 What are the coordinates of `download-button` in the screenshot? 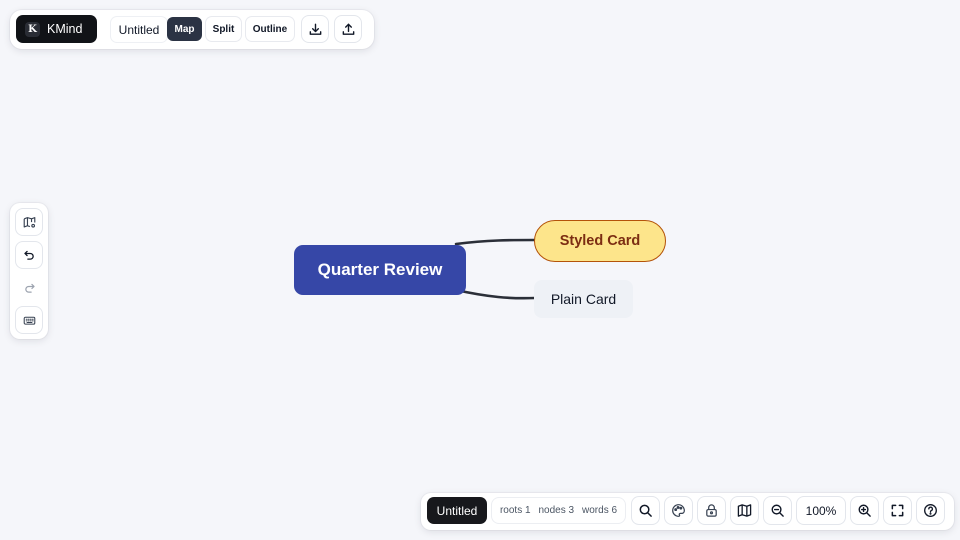 It's located at (315, 29).